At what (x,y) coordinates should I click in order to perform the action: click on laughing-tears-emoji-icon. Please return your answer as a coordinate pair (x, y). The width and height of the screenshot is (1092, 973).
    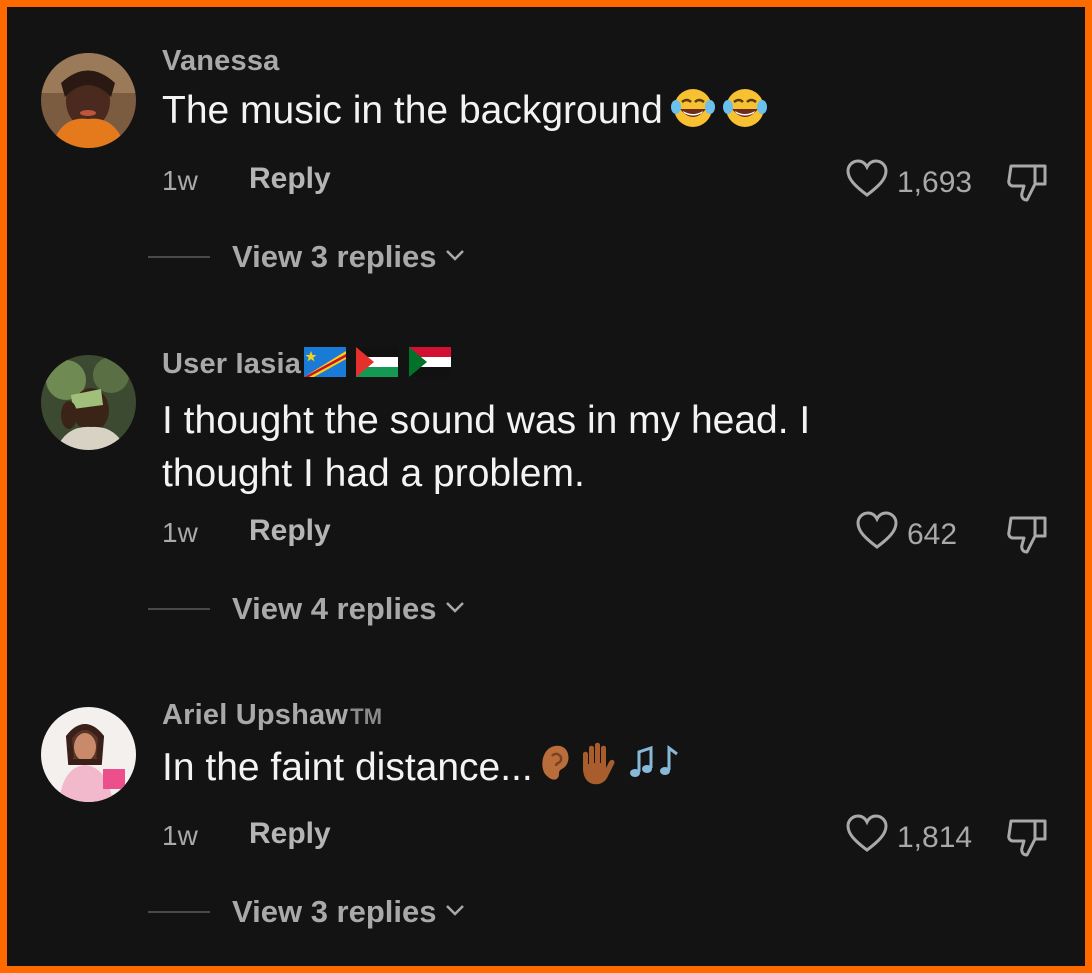
    Looking at the image, I should click on (722, 115).